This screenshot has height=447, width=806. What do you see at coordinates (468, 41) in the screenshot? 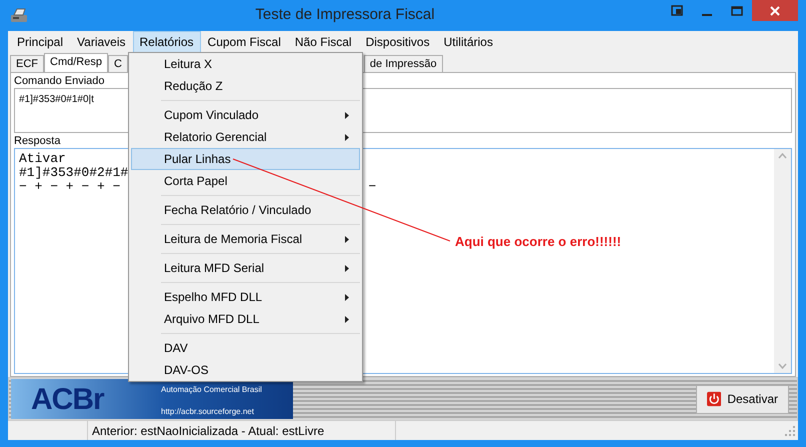
I see `menu-item: Utilitários` at bounding box center [468, 41].